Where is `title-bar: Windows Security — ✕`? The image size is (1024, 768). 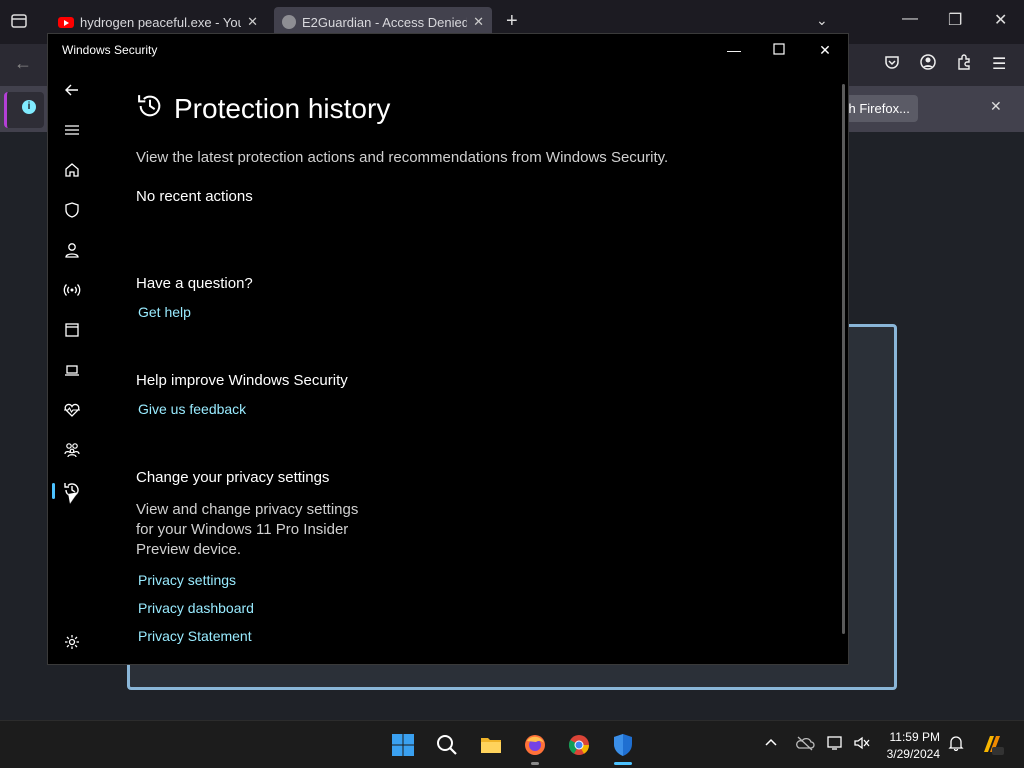 title-bar: Windows Security — ✕ is located at coordinates (448, 50).